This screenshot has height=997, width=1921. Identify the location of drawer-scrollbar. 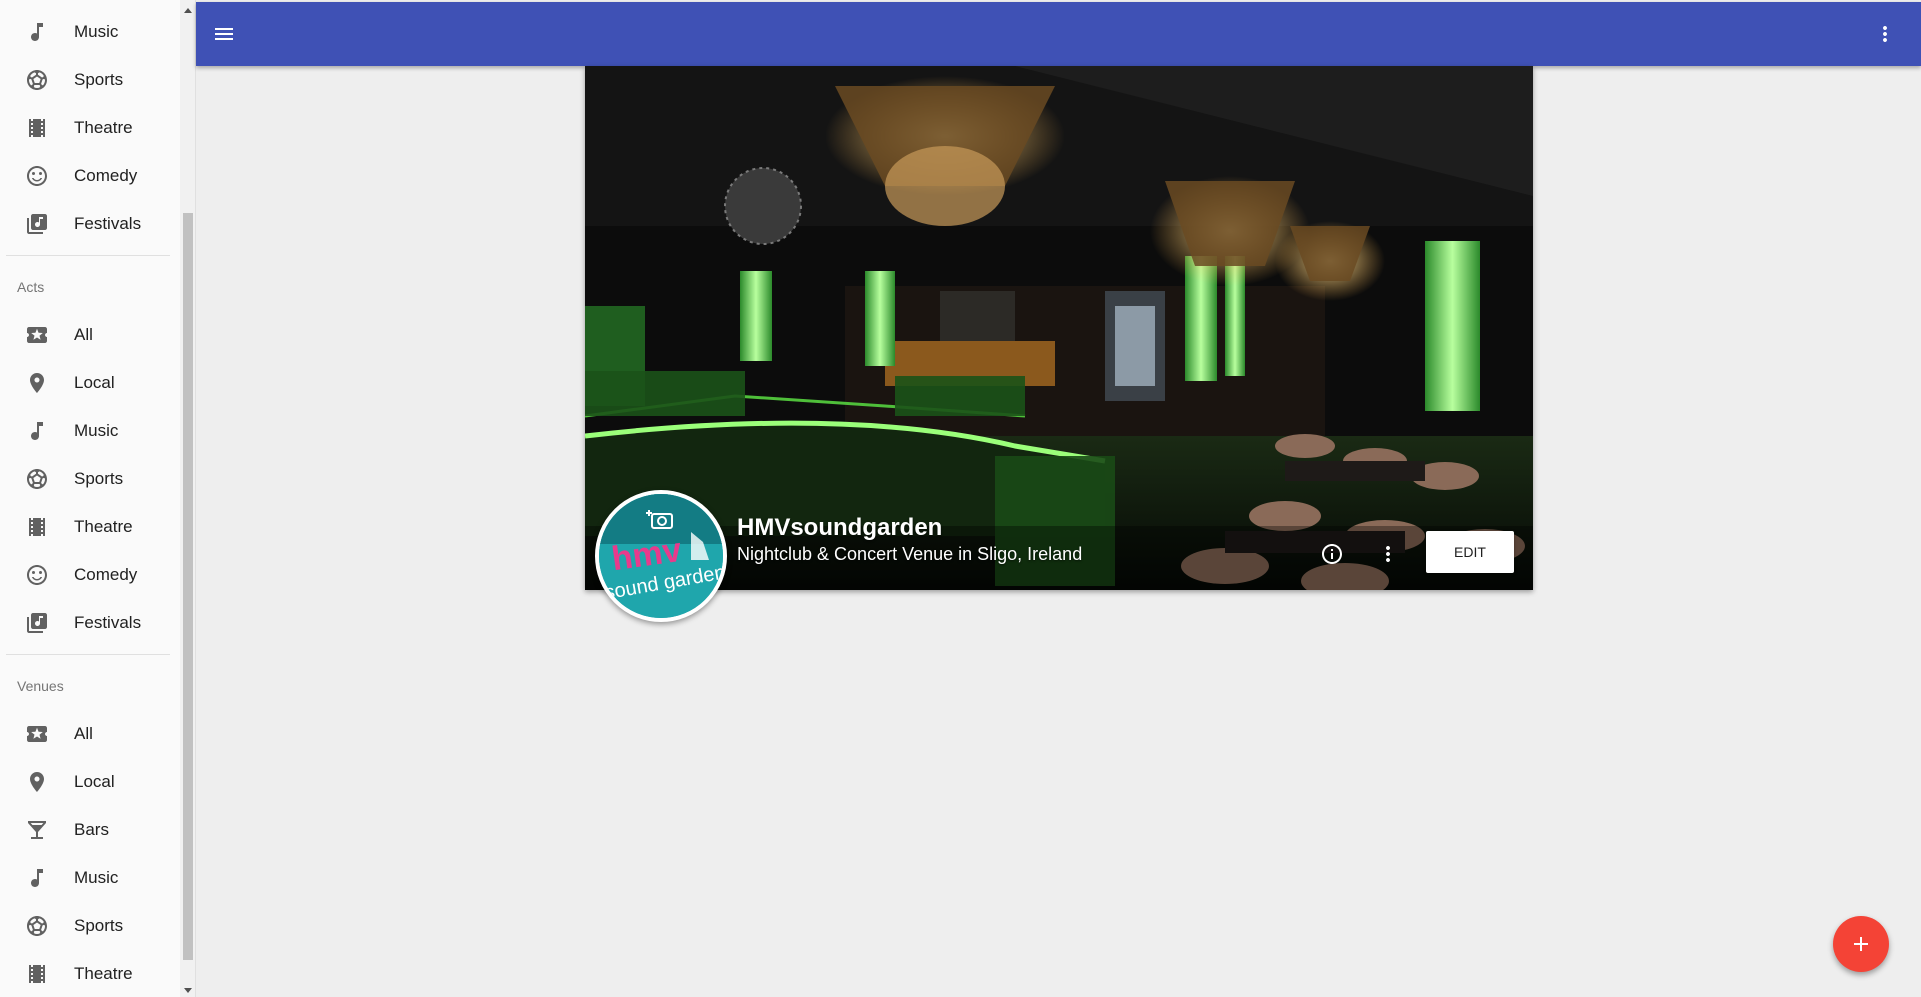
(187, 498).